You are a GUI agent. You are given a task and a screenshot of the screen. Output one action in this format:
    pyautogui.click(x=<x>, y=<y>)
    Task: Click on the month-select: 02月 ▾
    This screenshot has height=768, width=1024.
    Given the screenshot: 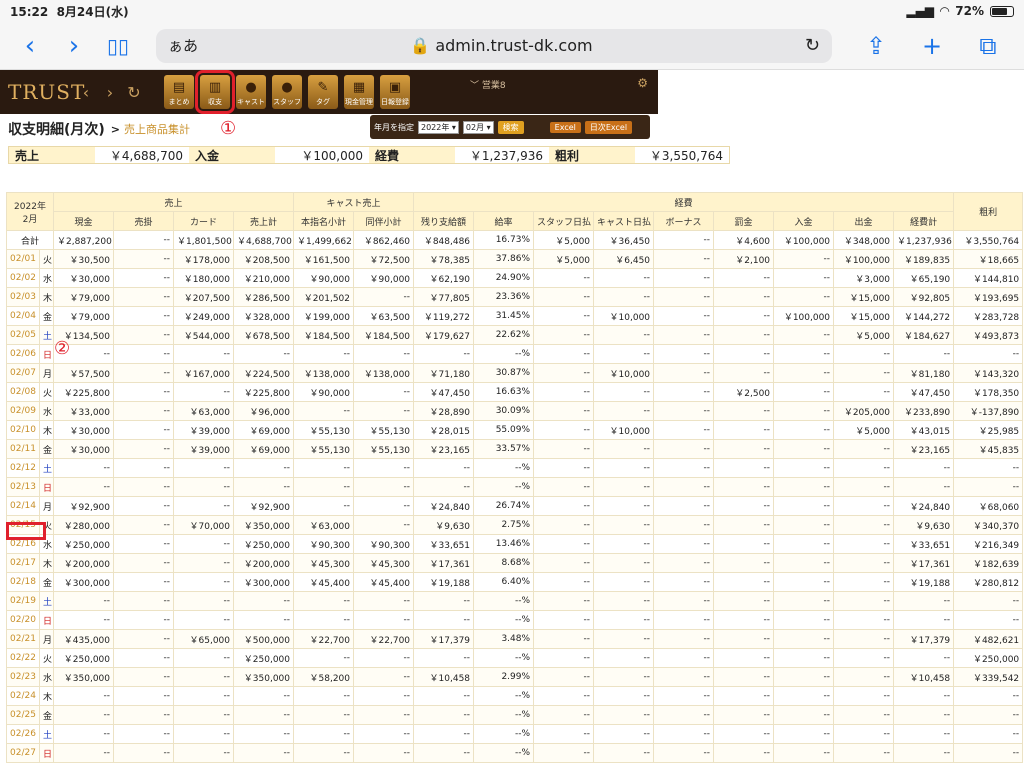 What is the action you would take?
    pyautogui.click(x=478, y=127)
    